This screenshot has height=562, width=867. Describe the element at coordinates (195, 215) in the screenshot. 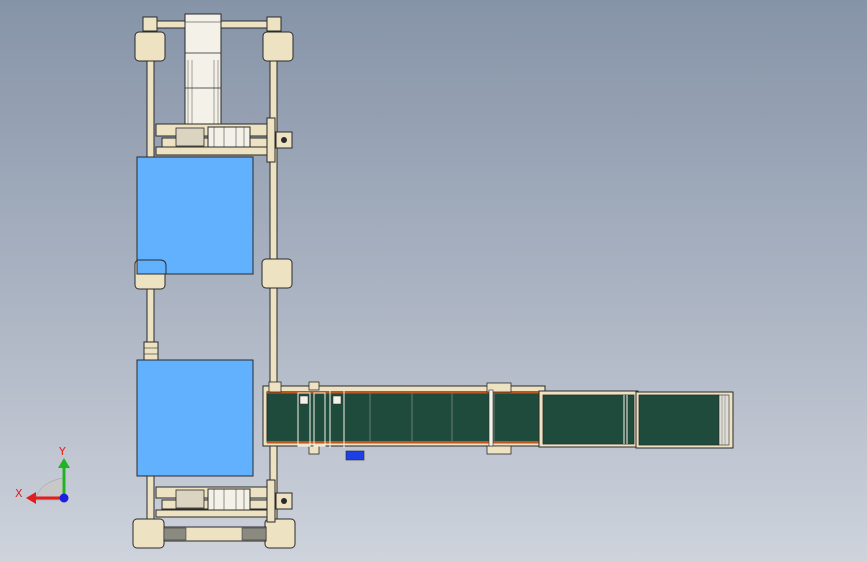

I see `blue-box-upper` at that location.